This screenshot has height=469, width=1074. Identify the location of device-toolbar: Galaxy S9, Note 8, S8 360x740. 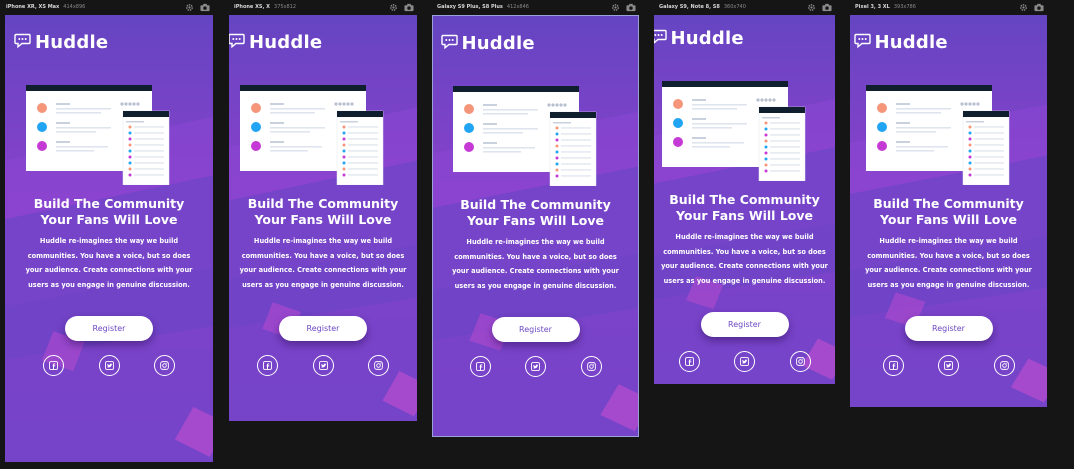
(744, 7).